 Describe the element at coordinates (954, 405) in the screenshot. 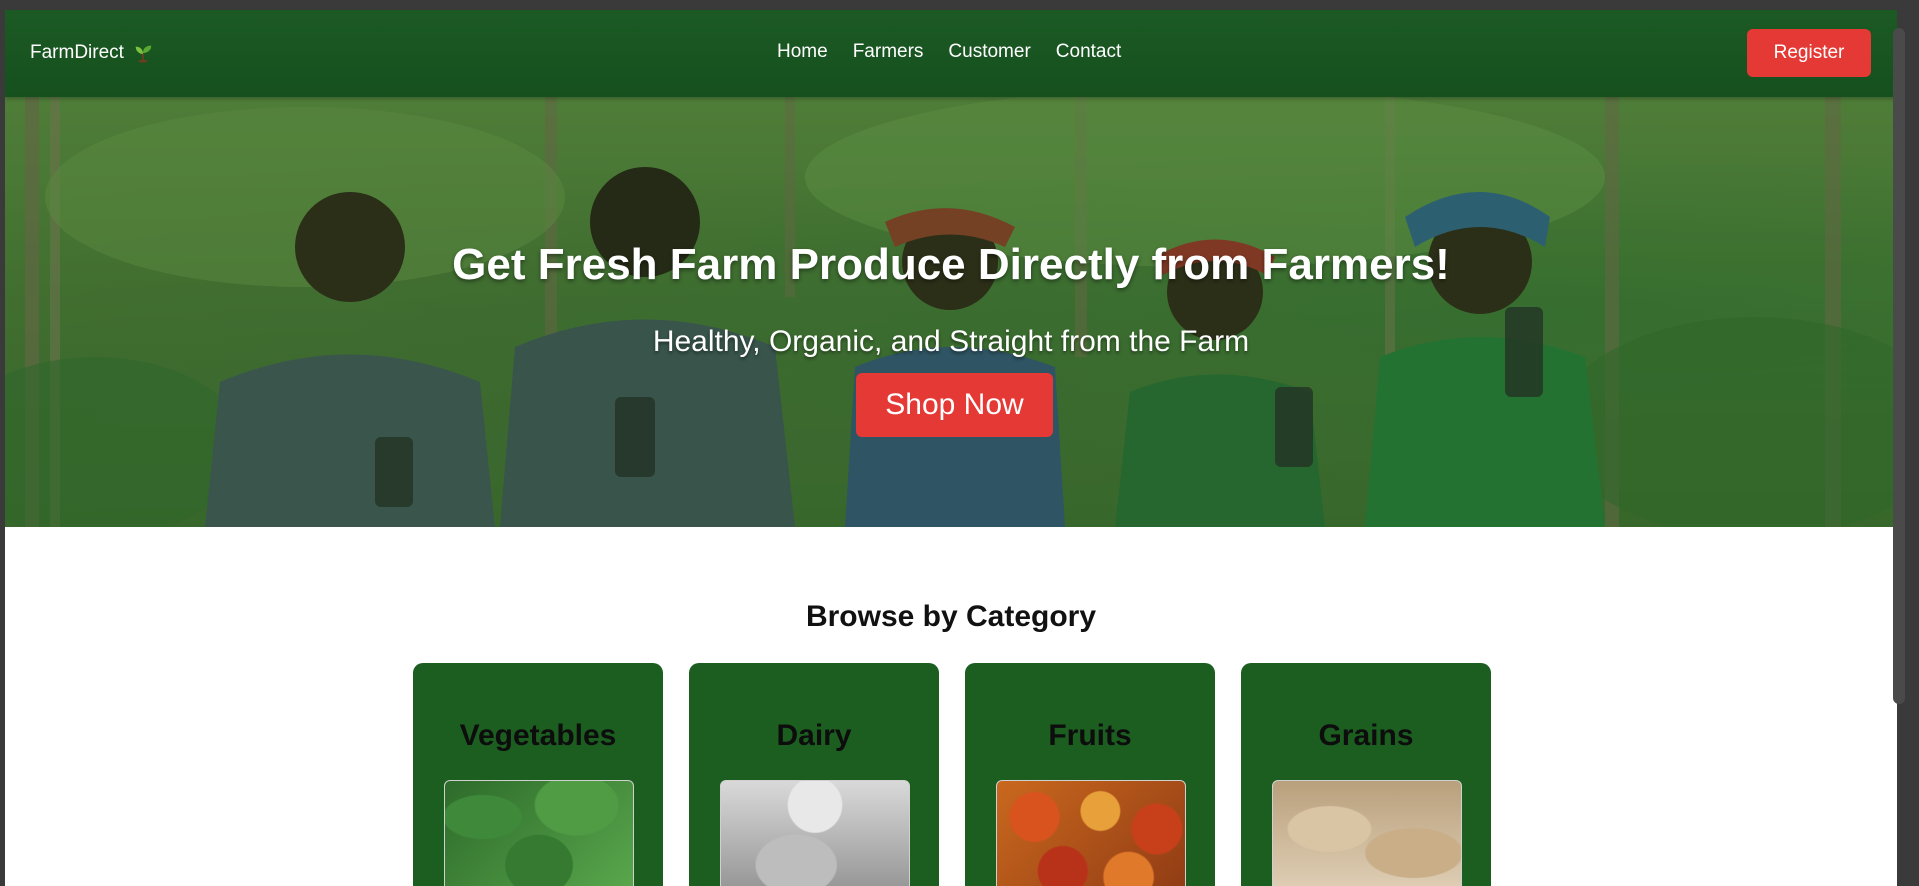

I see `shop-now-button: Shop Now` at that location.